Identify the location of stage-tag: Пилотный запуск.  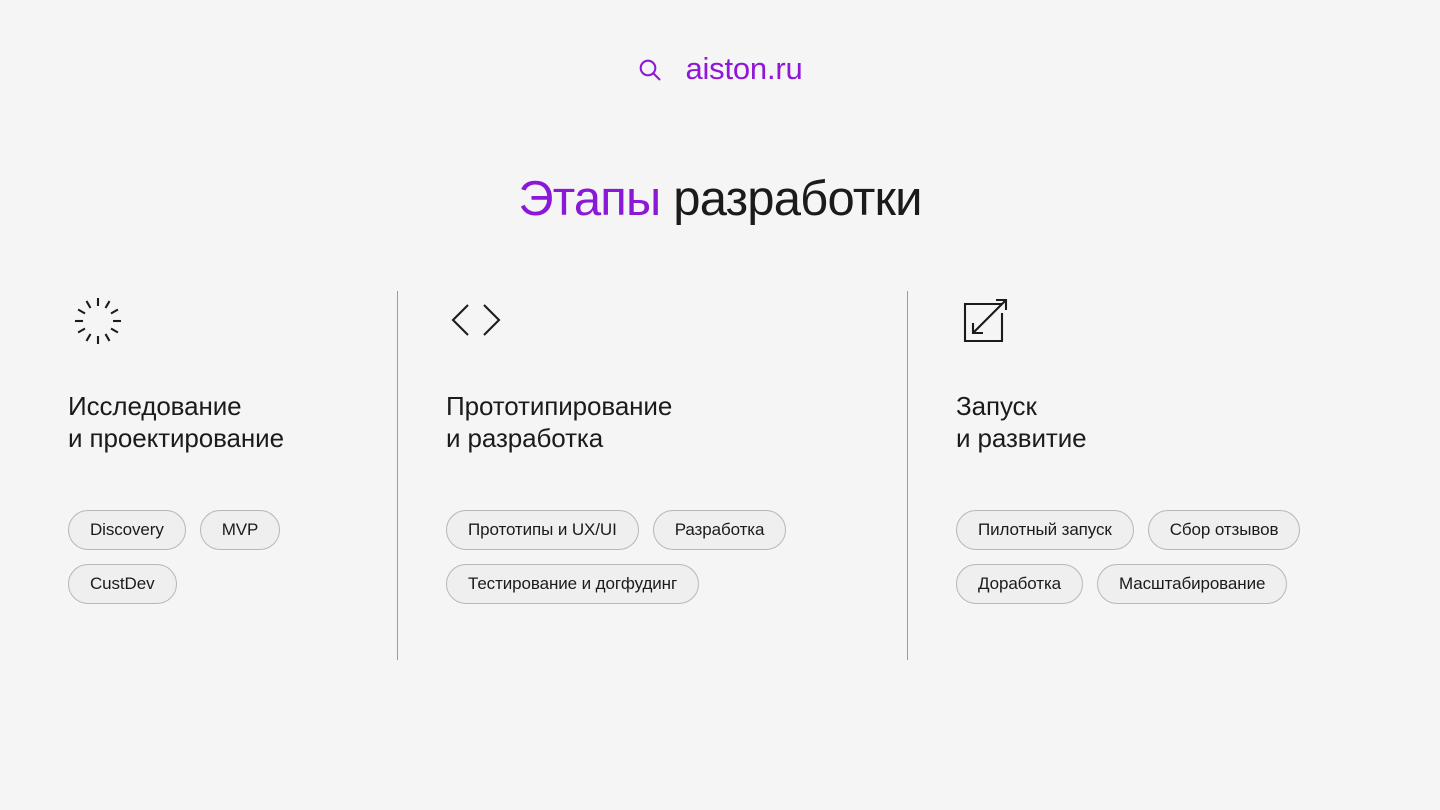
(1045, 530).